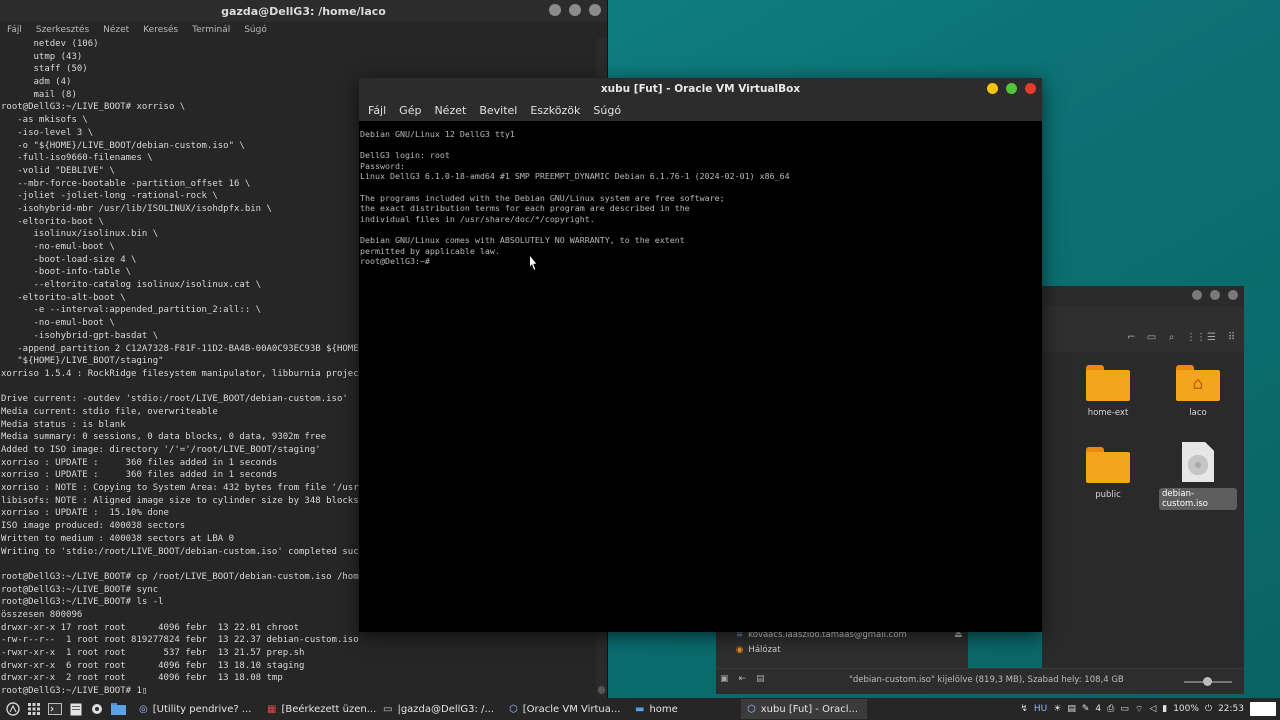 The image size is (1280, 720). What do you see at coordinates (160, 30) in the screenshot?
I see `menu-search: Keresés` at bounding box center [160, 30].